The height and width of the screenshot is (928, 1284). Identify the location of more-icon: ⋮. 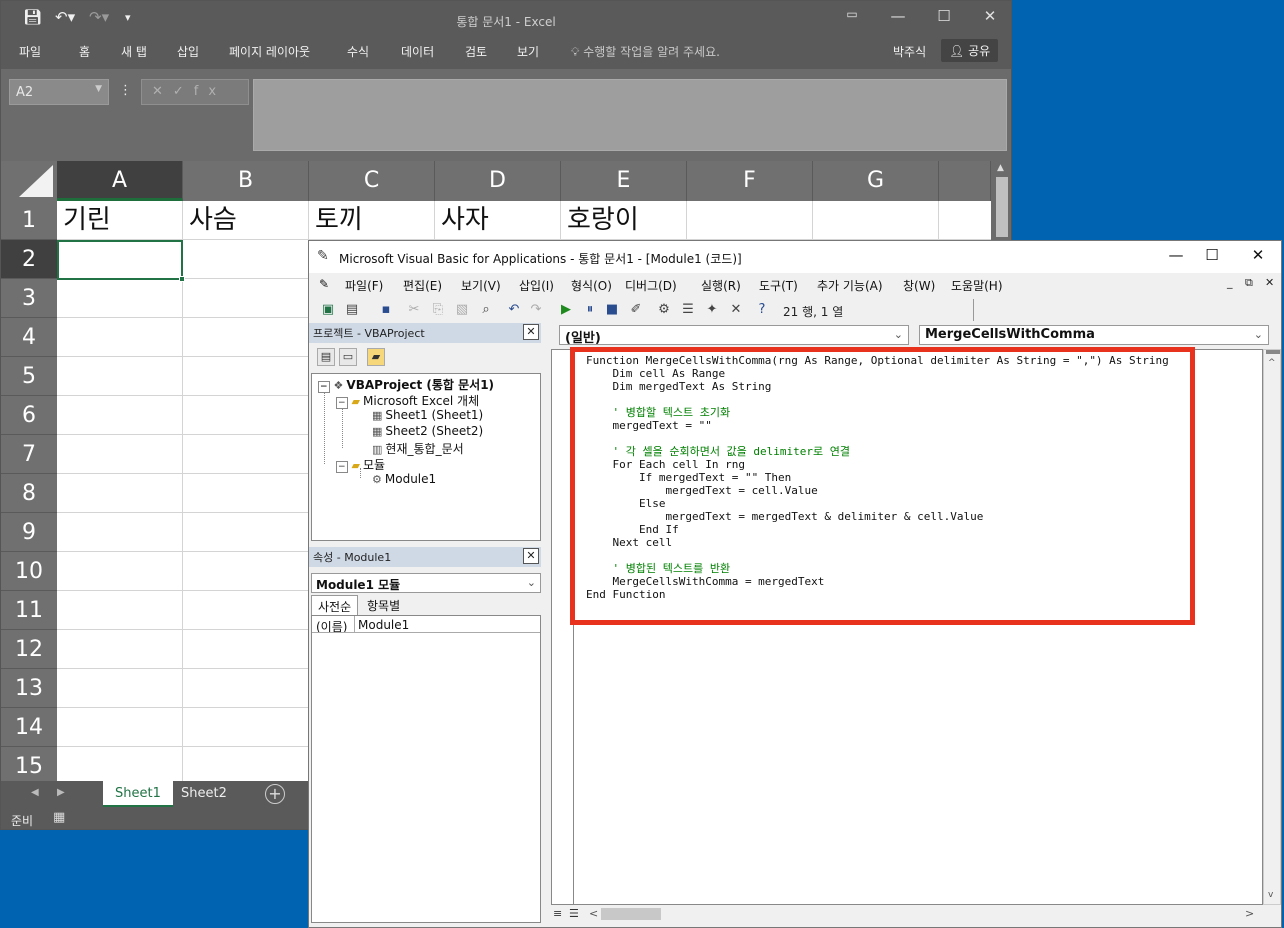
(125, 90).